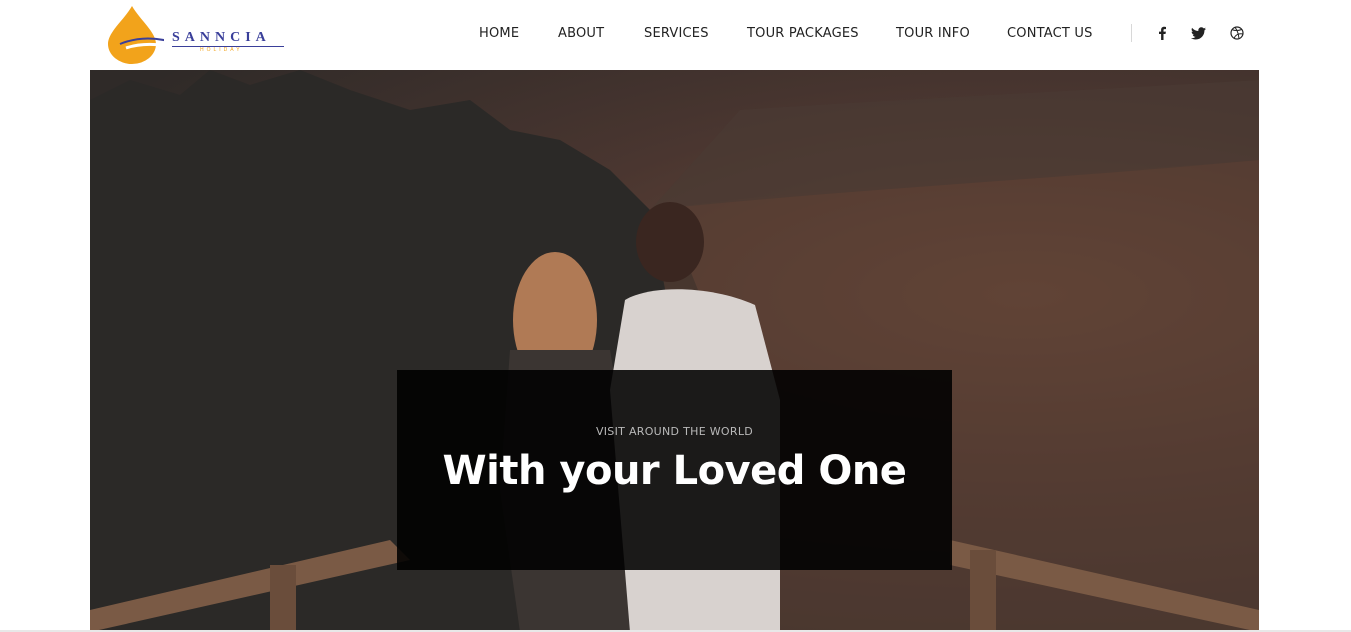 This screenshot has height=632, width=1351. I want to click on nav-services: SERVICES, so click(676, 33).